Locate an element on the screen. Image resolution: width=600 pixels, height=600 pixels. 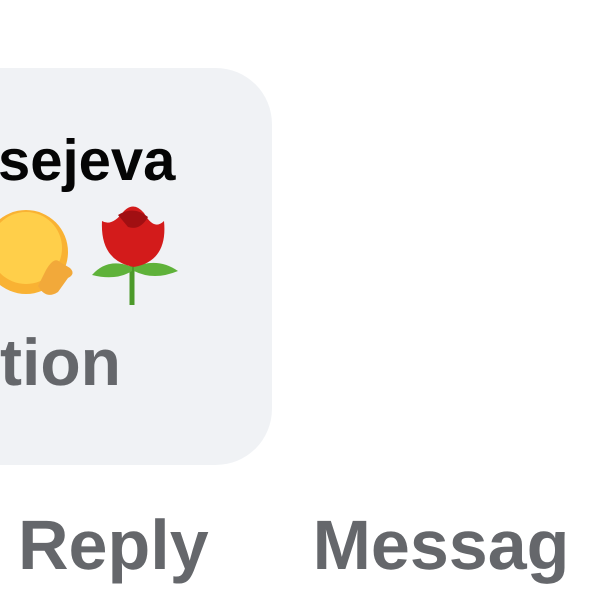
action-link: Messag is located at coordinates (441, 545).